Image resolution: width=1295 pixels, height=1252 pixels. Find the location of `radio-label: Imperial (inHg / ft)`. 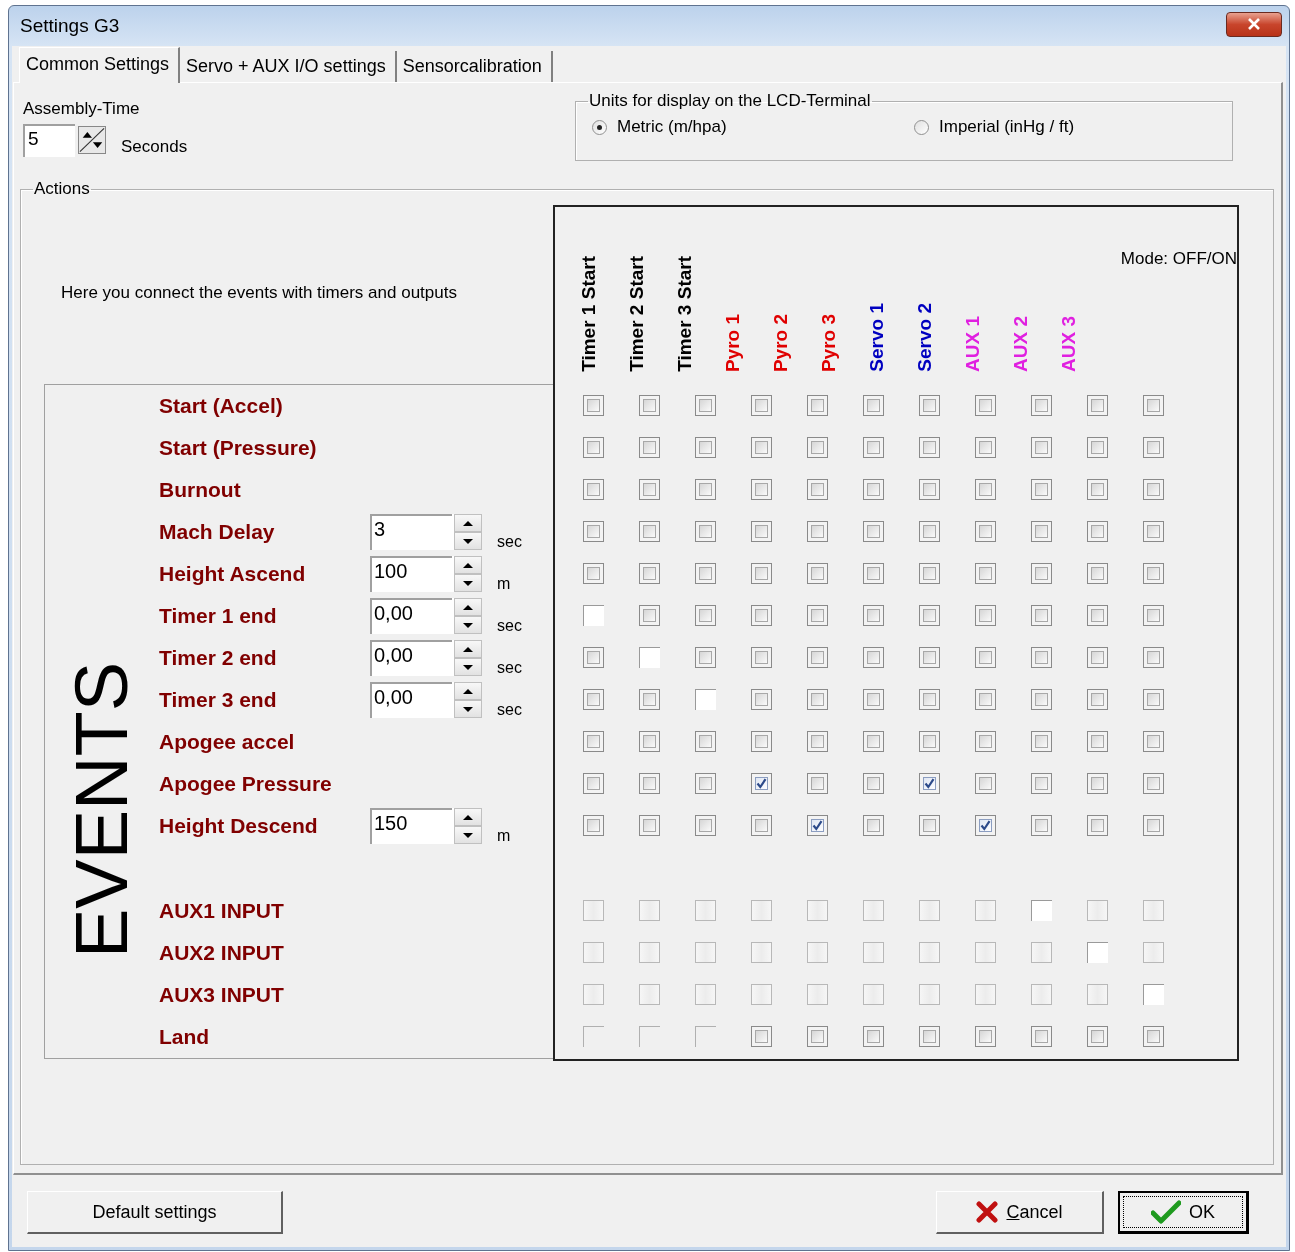

radio-label: Imperial (inHg / ft) is located at coordinates (1007, 127).